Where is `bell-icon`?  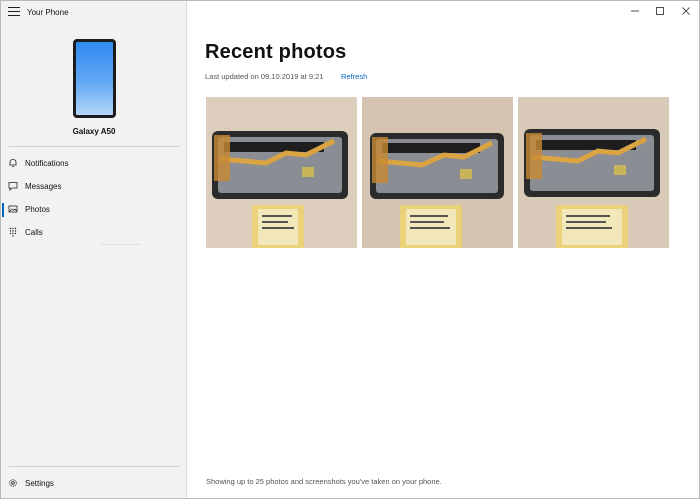
bell-icon is located at coordinates (13, 163).